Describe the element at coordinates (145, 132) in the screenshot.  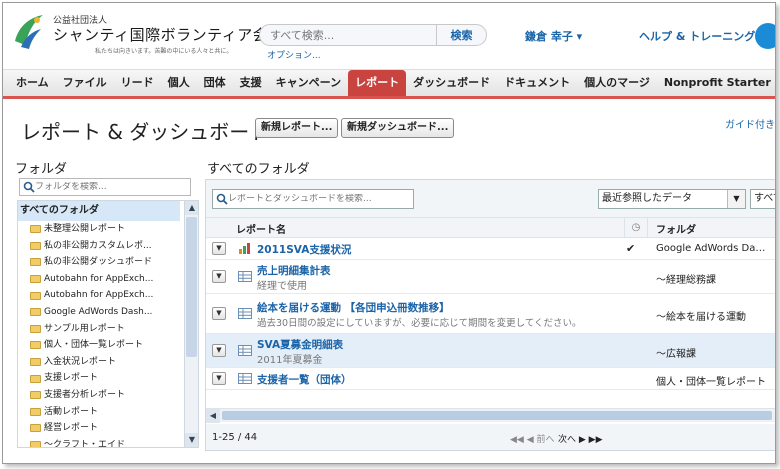
I see `page-title: レポート & ダッシュボード` at that location.